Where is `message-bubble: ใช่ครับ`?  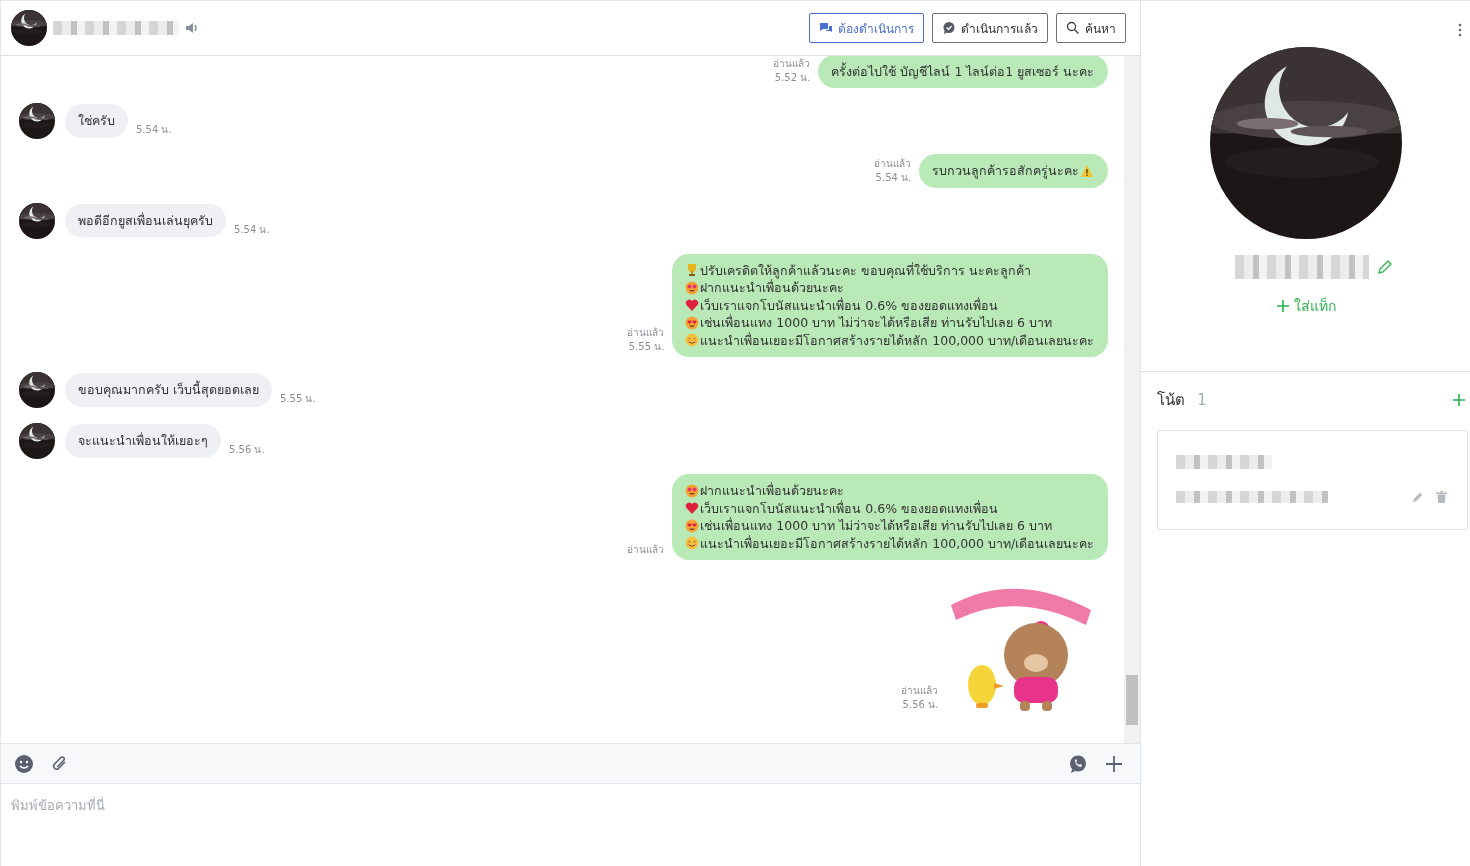 message-bubble: ใช่ครับ is located at coordinates (96, 121).